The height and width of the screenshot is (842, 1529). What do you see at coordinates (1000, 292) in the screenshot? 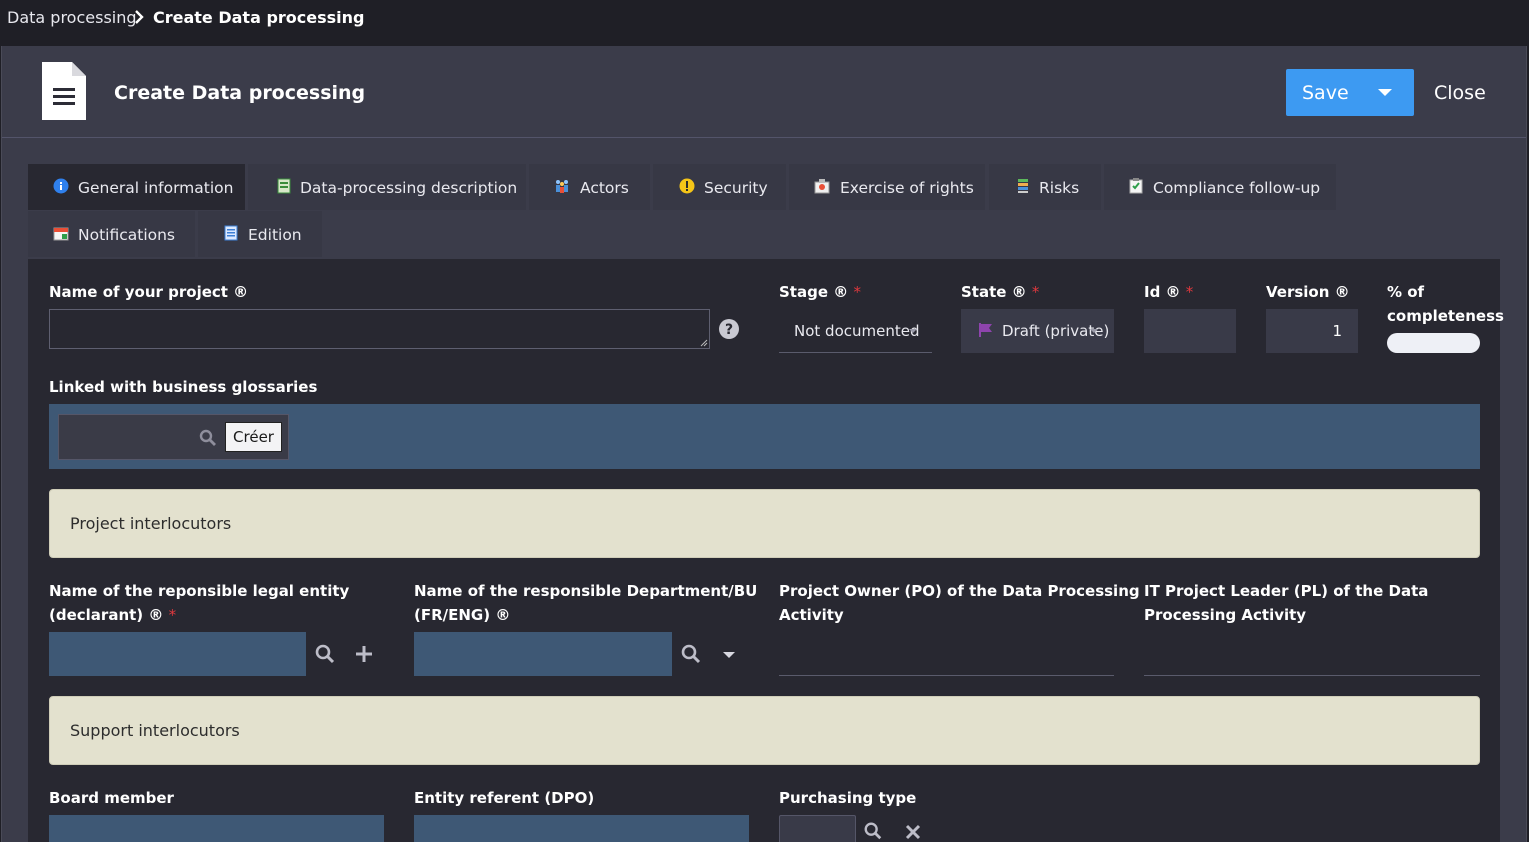
I see `state-label: State ® *` at bounding box center [1000, 292].